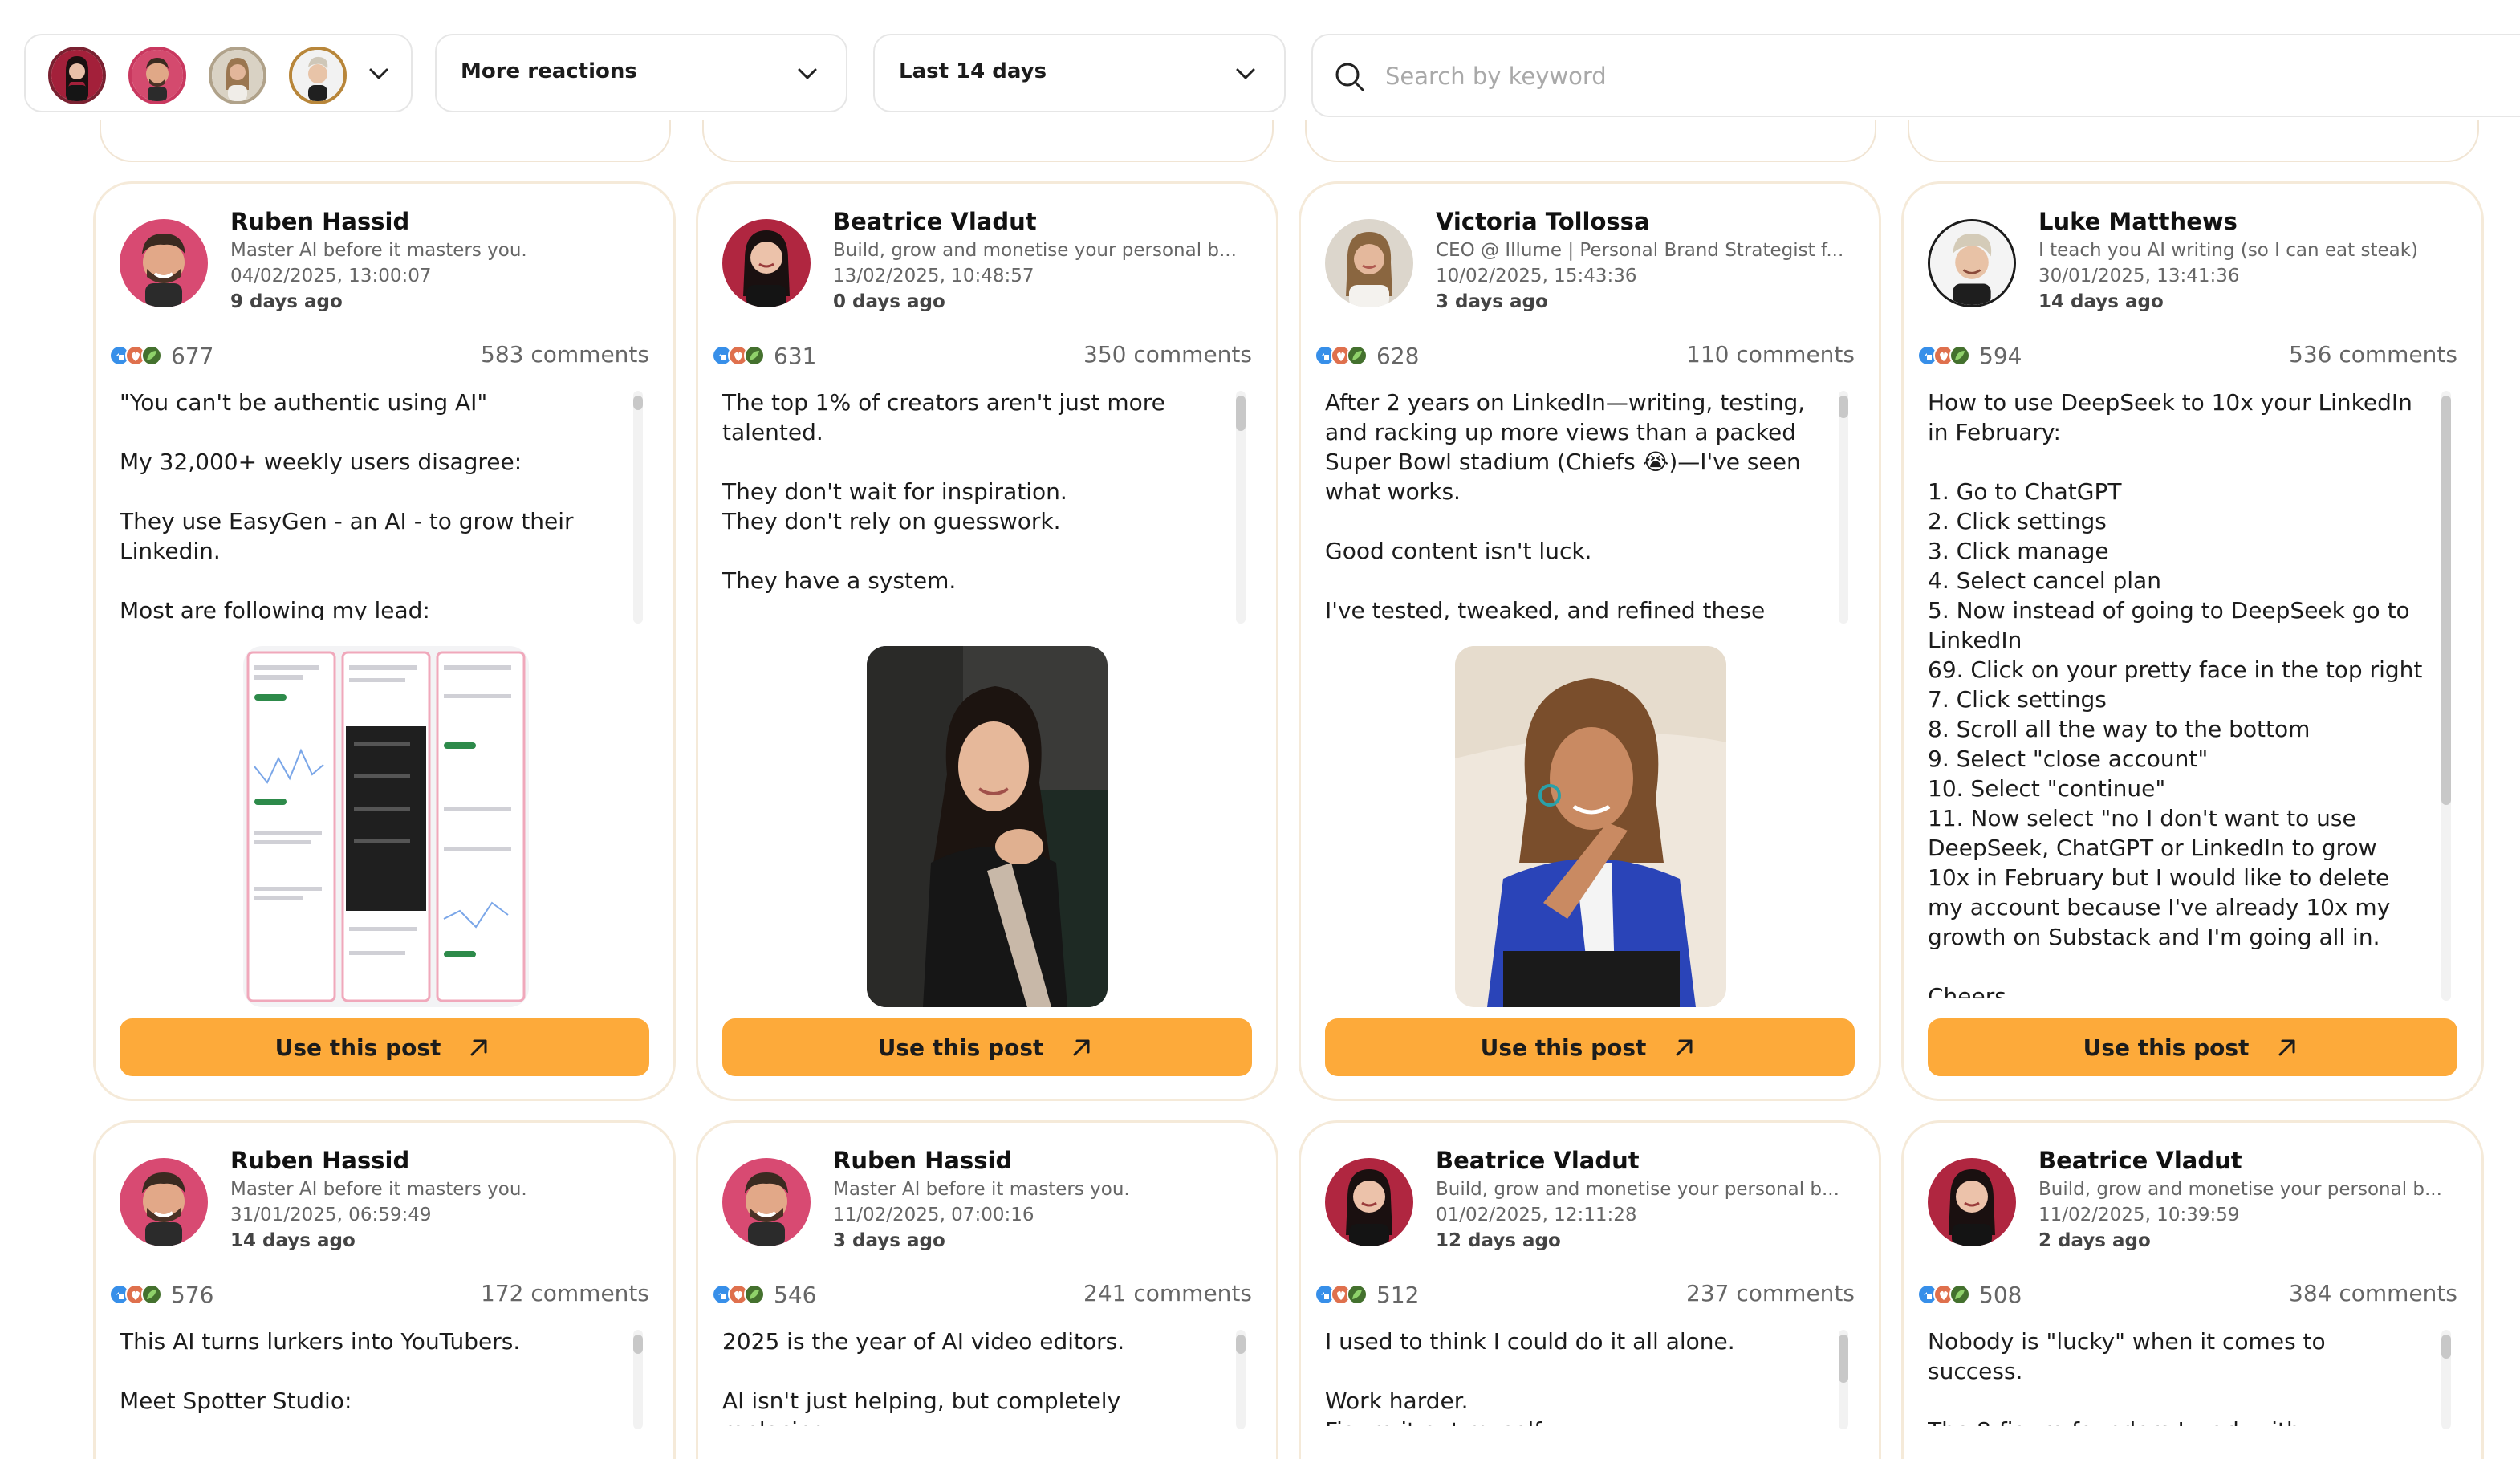  I want to click on post-date: 13/02/2025, 10:48:57, so click(934, 276).